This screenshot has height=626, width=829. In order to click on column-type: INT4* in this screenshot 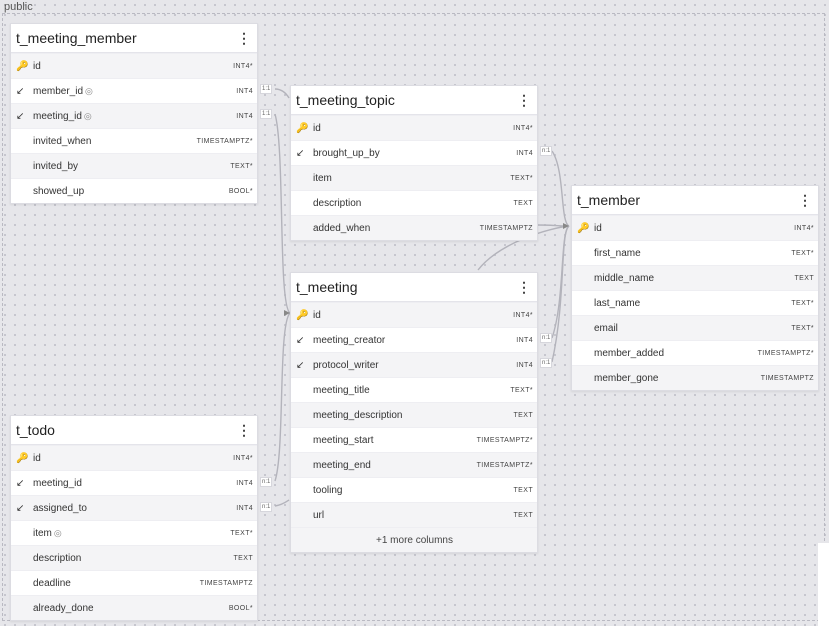, I will do `click(243, 66)`.